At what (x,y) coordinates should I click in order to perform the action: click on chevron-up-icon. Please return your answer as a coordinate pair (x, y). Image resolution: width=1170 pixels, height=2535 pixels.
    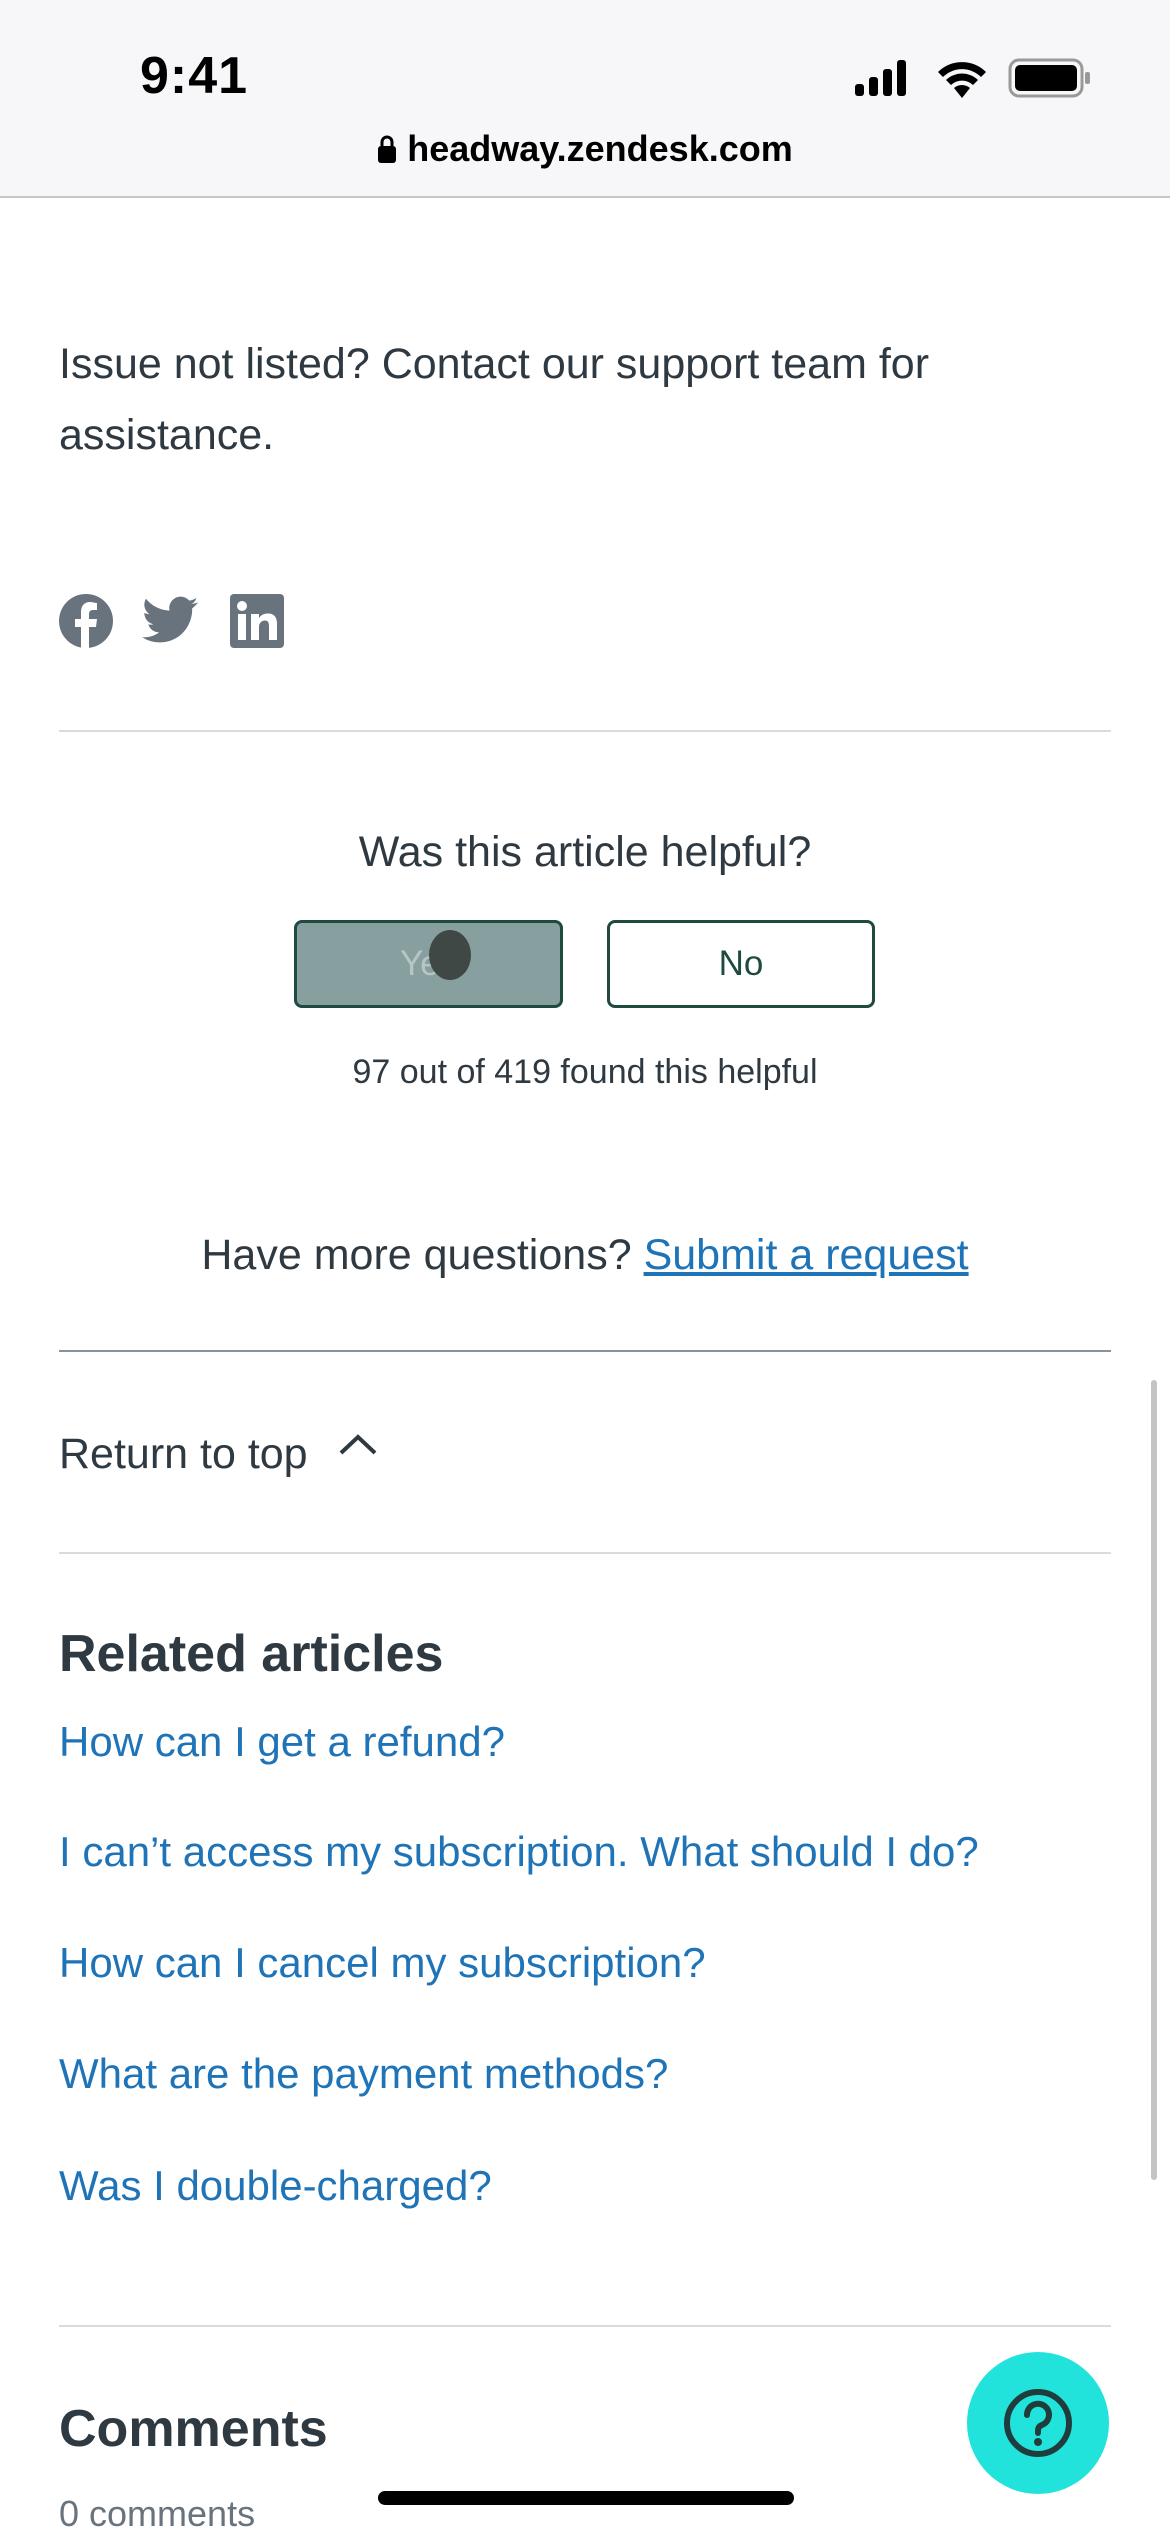
    Looking at the image, I should click on (357, 1444).